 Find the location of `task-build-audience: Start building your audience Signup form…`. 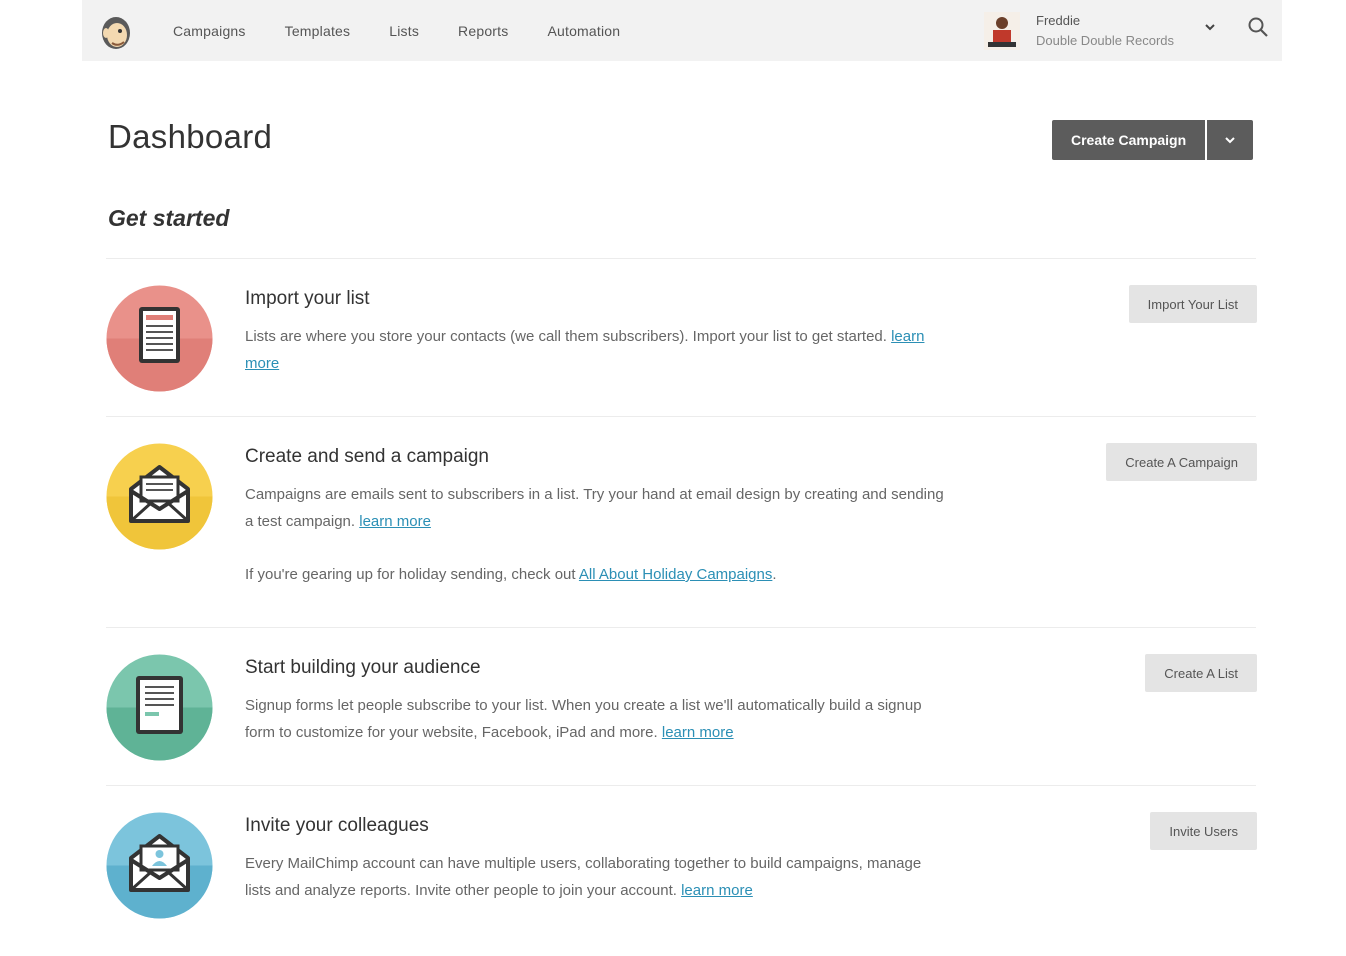

task-build-audience: Start building your audience Signup form… is located at coordinates (681, 714).